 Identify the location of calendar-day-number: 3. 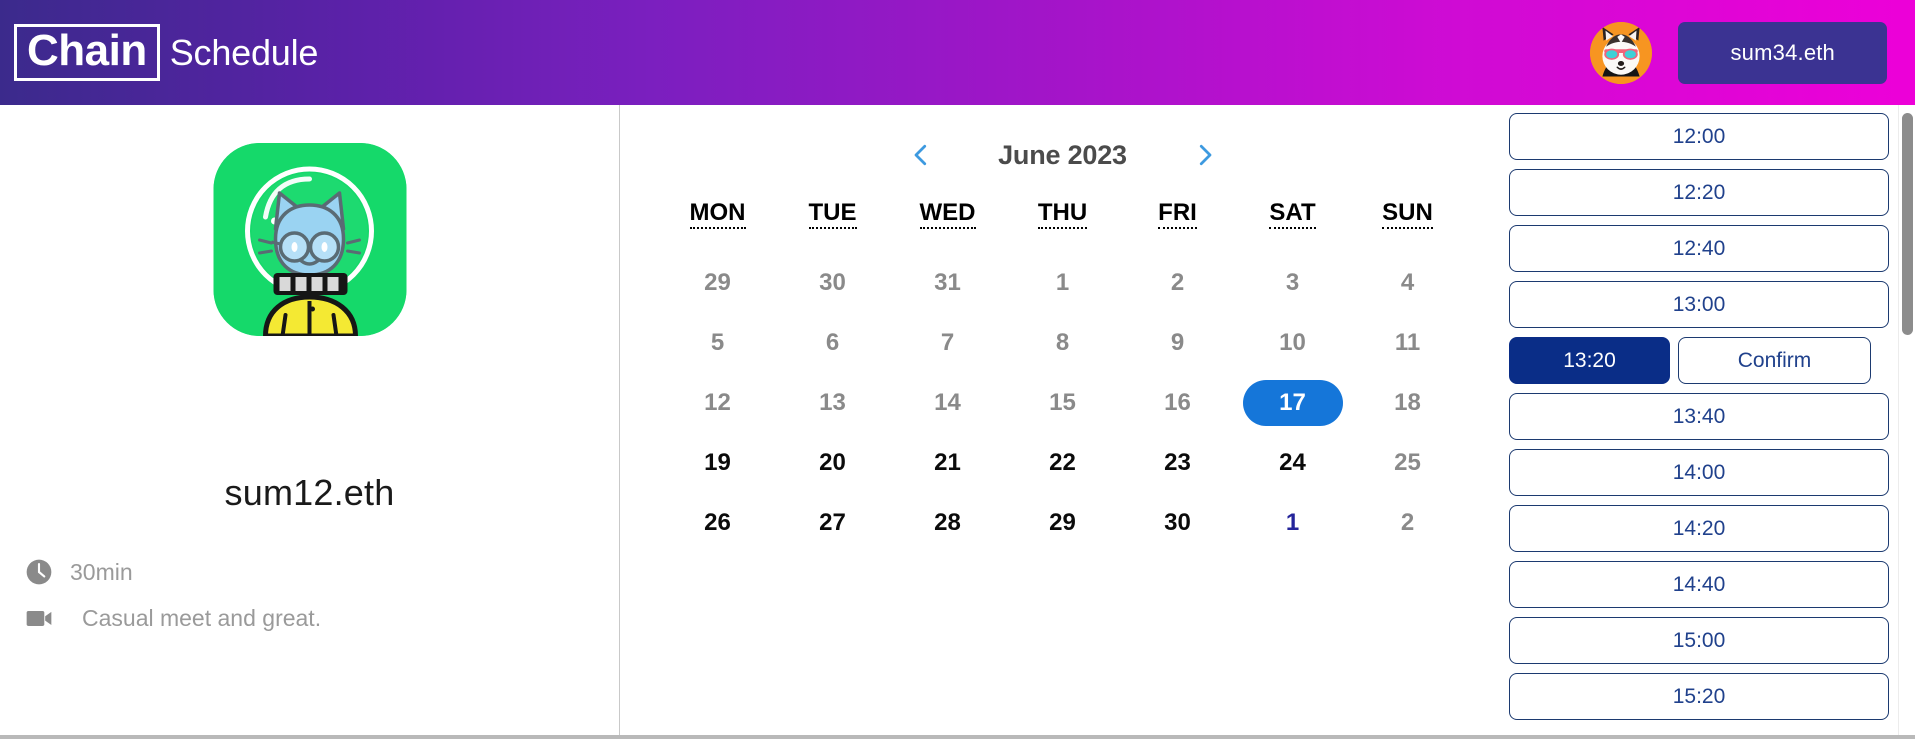
(1292, 282).